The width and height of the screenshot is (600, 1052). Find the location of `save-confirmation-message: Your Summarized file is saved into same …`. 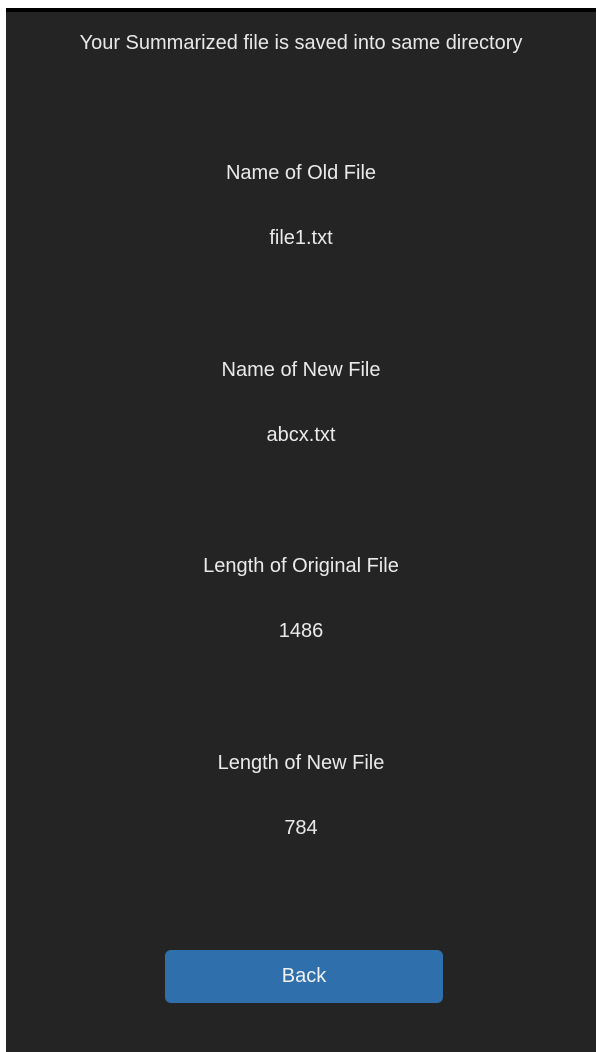

save-confirmation-message: Your Summarized file is saved into same … is located at coordinates (301, 43).